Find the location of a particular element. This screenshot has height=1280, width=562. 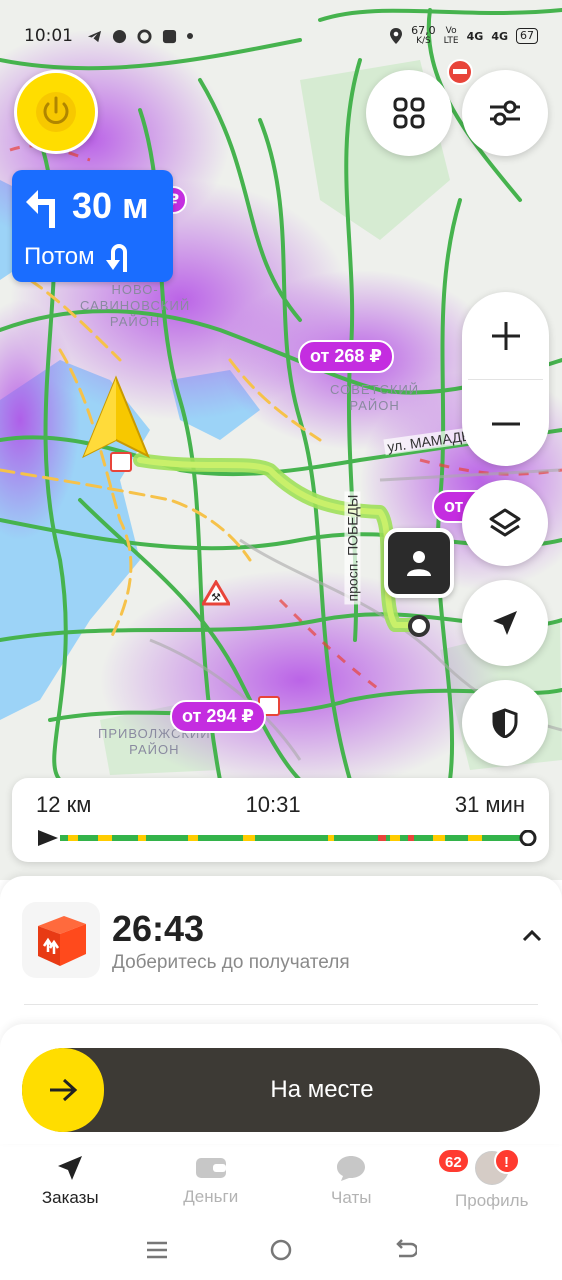

person-icon is located at coordinates (419, 563).